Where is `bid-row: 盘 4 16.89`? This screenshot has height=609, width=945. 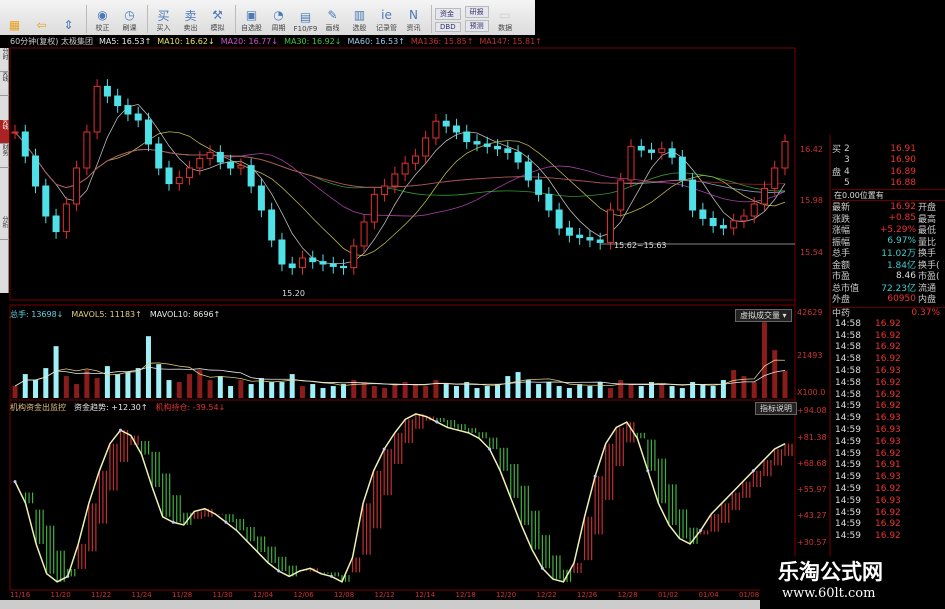
bid-row: 盘 4 16.89 is located at coordinates (888, 172).